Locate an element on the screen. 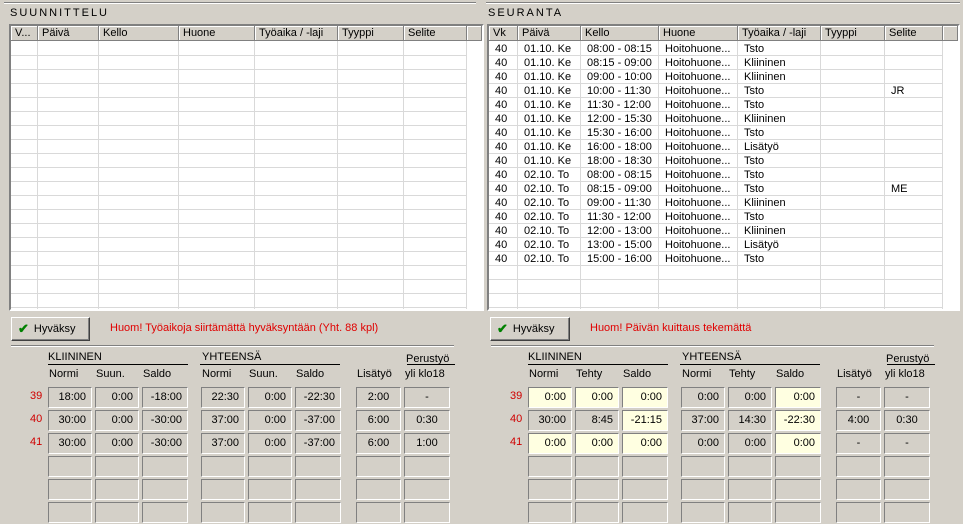 This screenshot has width=963, height=524. summary-cell: 6:00 is located at coordinates (378, 443).